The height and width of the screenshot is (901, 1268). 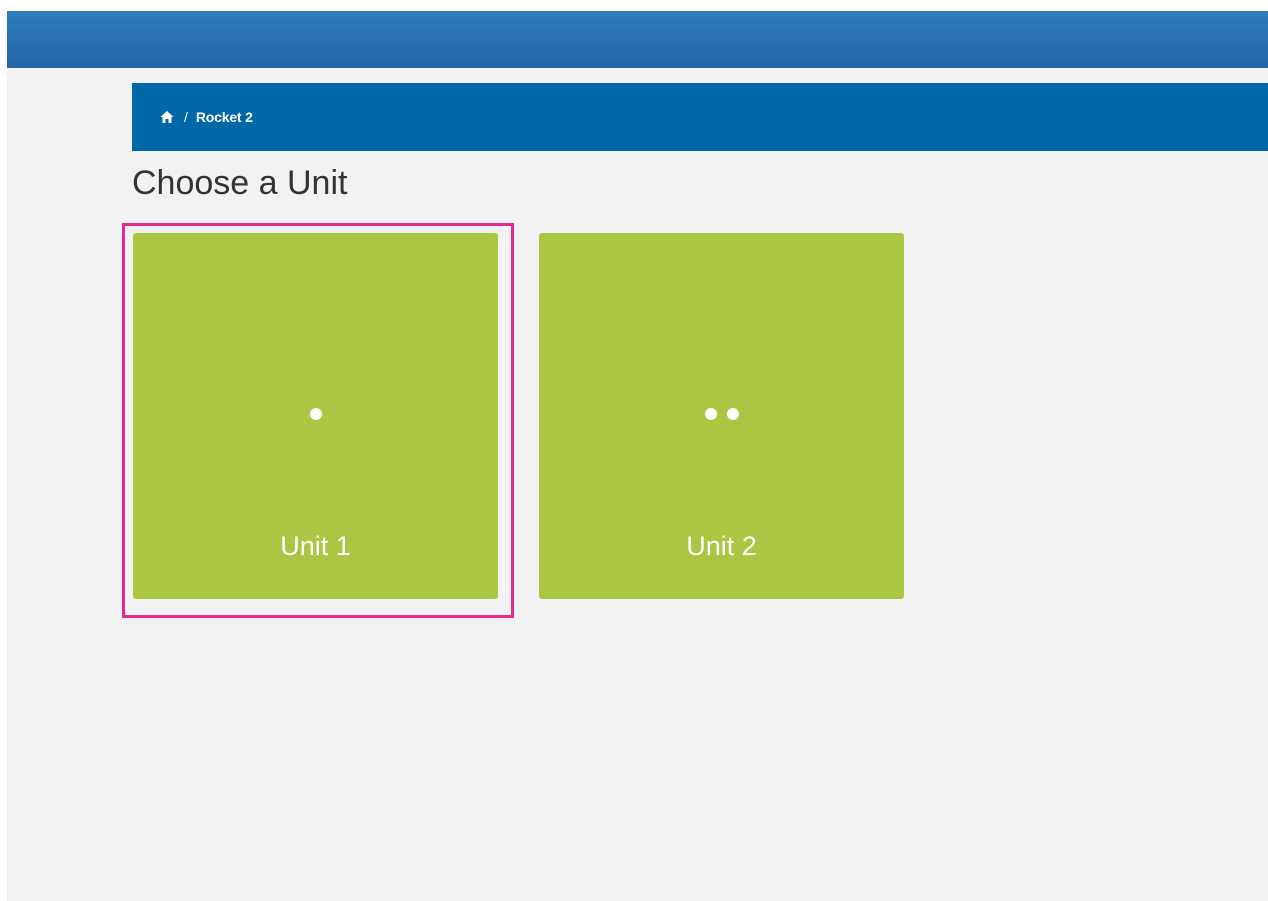 What do you see at coordinates (315, 546) in the screenshot?
I see `unit-label: Unit 1` at bounding box center [315, 546].